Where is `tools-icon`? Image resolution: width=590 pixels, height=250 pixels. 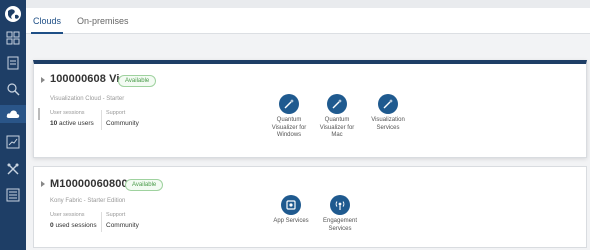
tools-icon is located at coordinates (13, 169).